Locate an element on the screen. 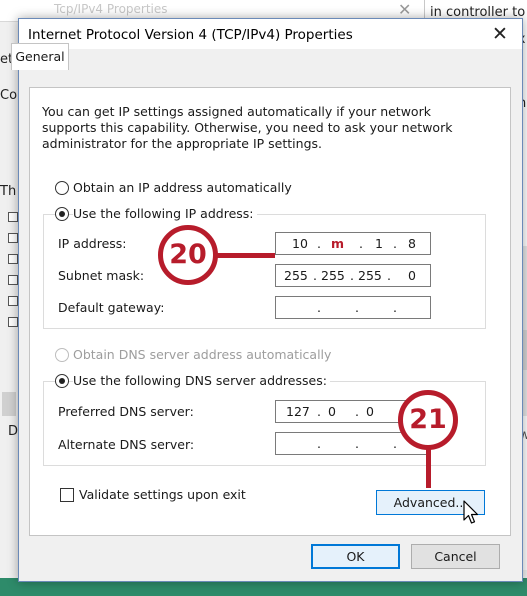 The width and height of the screenshot is (527, 596). ip-octet: 10 is located at coordinates (300, 243).